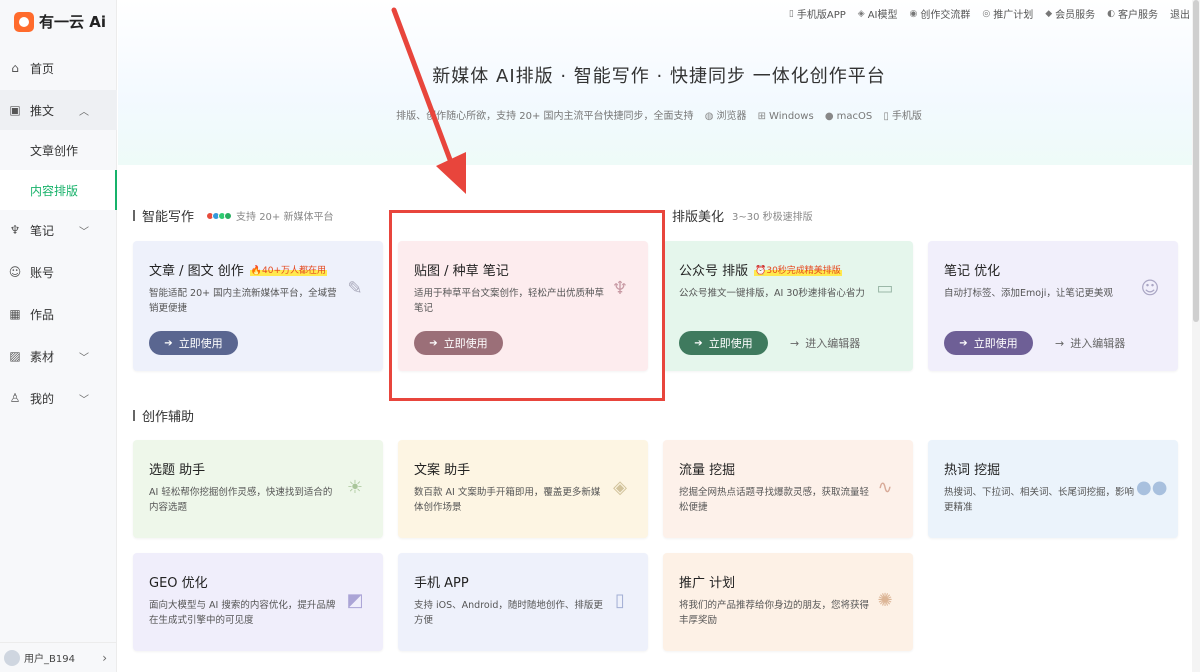 The width and height of the screenshot is (1200, 672). Describe the element at coordinates (788, 602) in the screenshot. I see `card-promotion-plan: 推广 计划 将我们的产品推荐给你身边的朋友，您将获得丰厚奖励 ✺` at that location.